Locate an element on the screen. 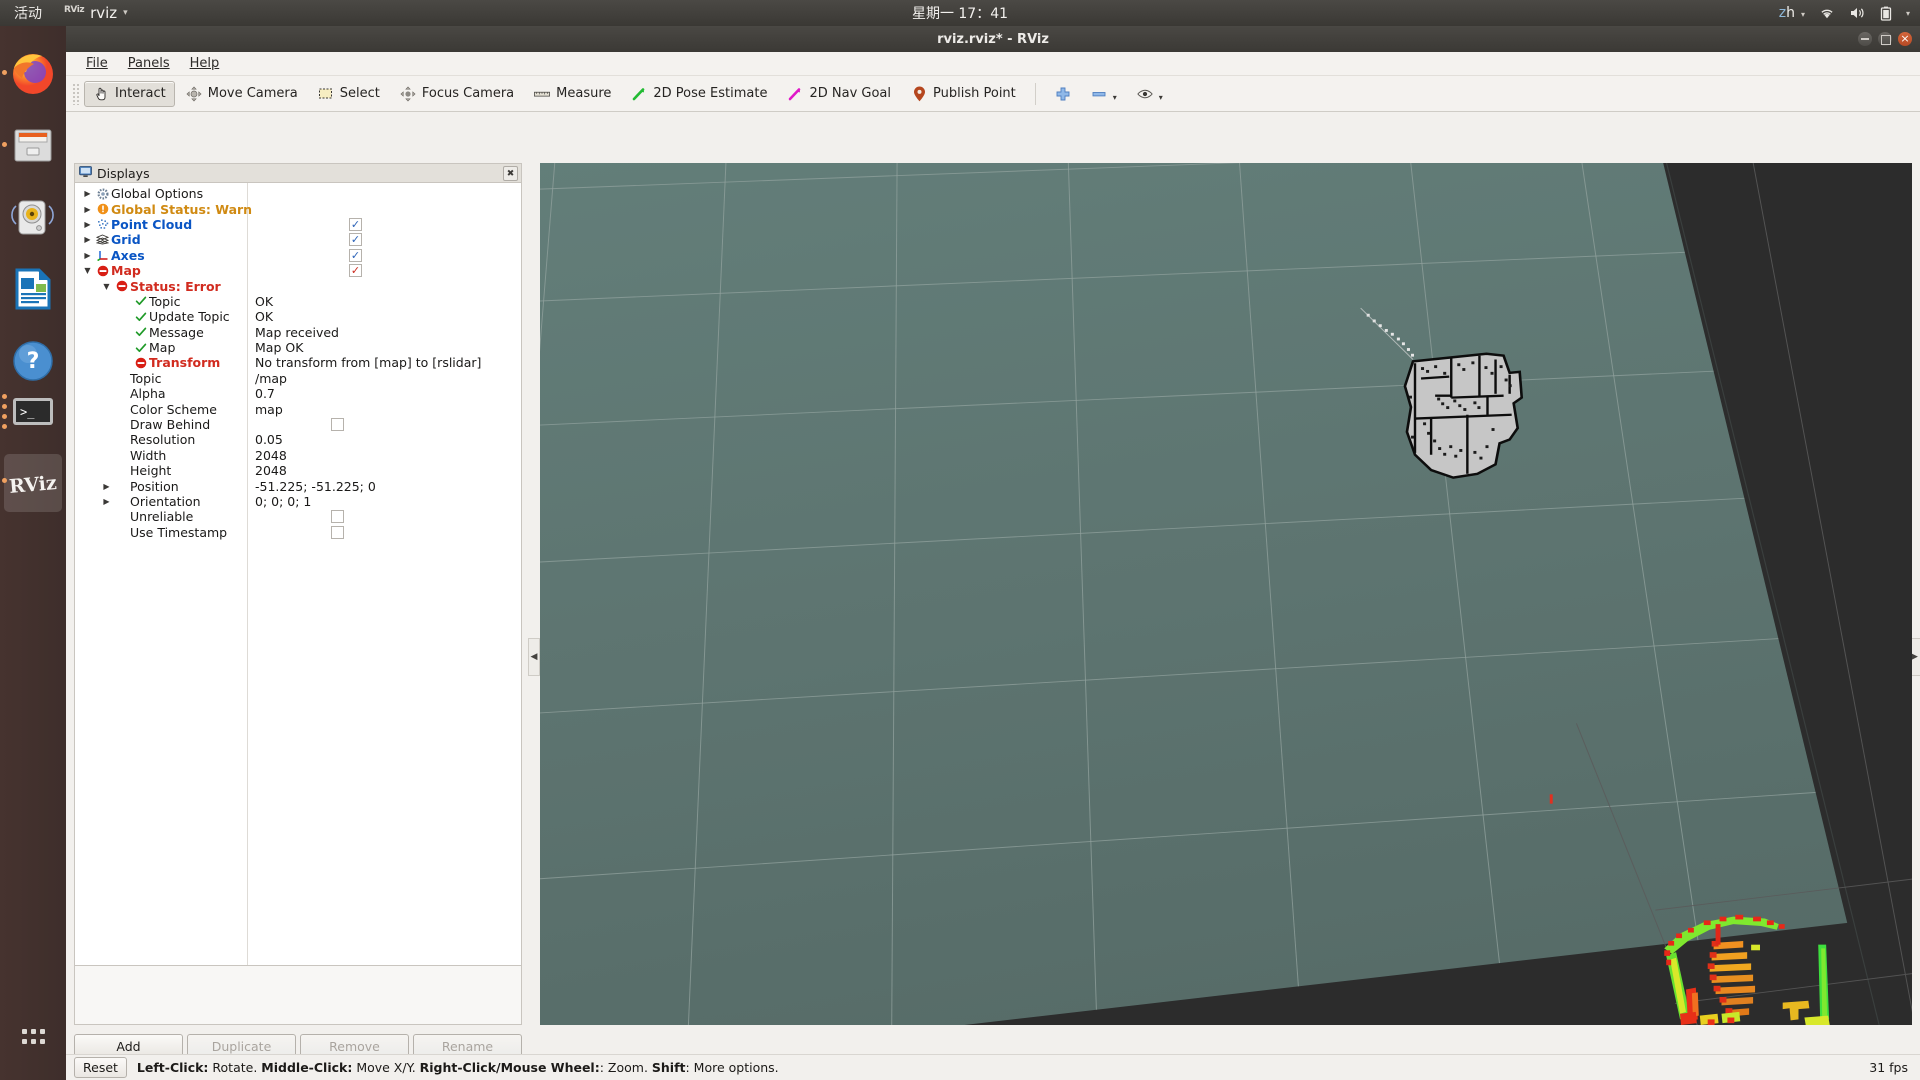 The width and height of the screenshot is (1920, 1080). tool-move-camera: Move Camera is located at coordinates (242, 94).